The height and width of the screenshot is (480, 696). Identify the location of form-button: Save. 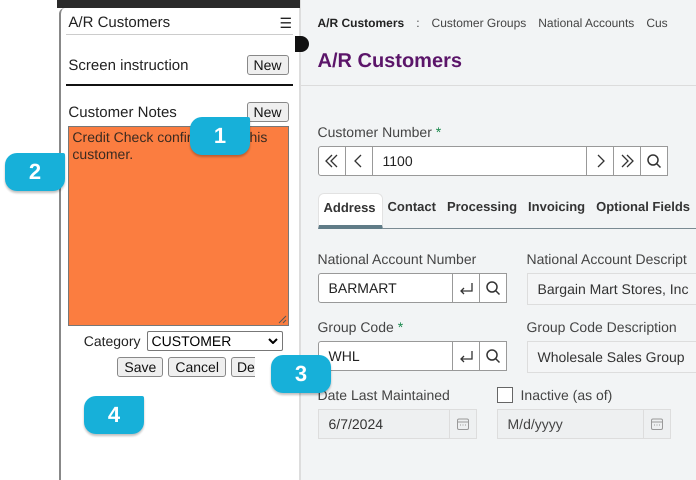
(140, 367).